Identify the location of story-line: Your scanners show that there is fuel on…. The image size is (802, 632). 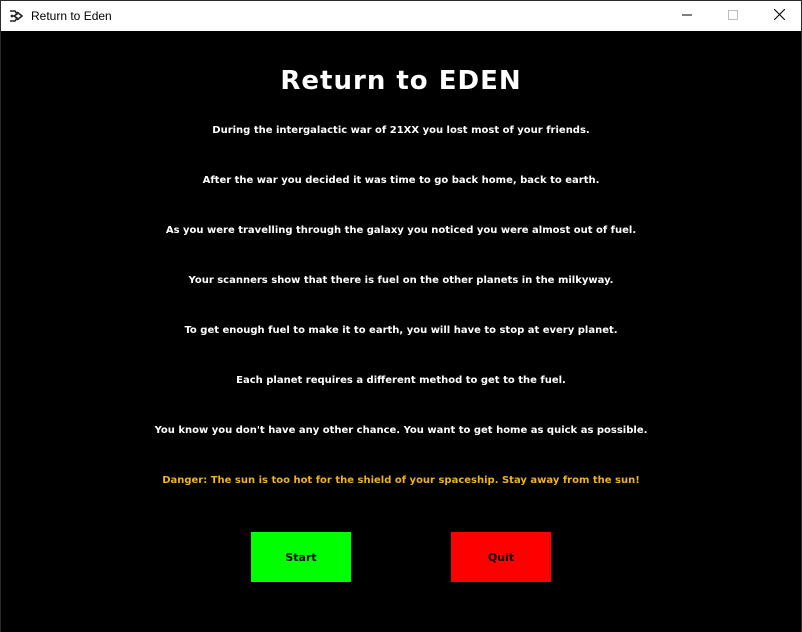
(401, 280).